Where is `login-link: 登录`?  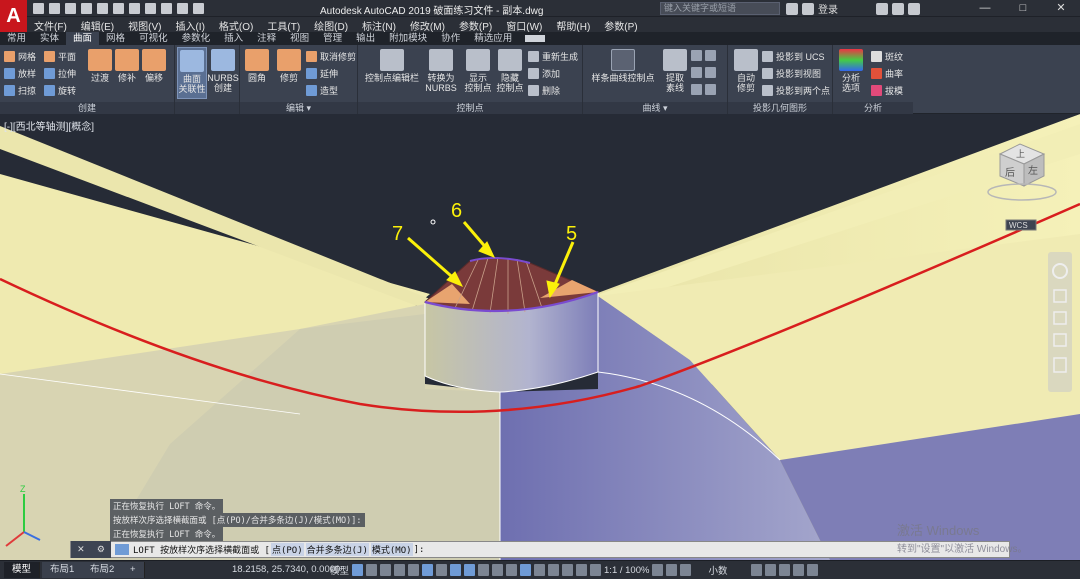
login-link: 登录 is located at coordinates (828, 8).